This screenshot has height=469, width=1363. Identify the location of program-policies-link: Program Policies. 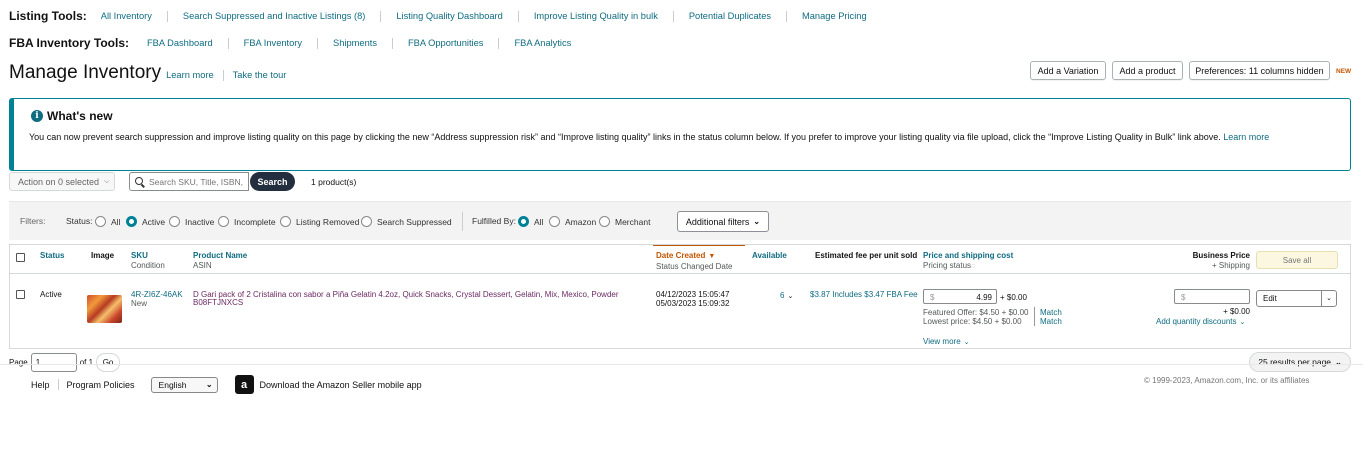
(101, 385).